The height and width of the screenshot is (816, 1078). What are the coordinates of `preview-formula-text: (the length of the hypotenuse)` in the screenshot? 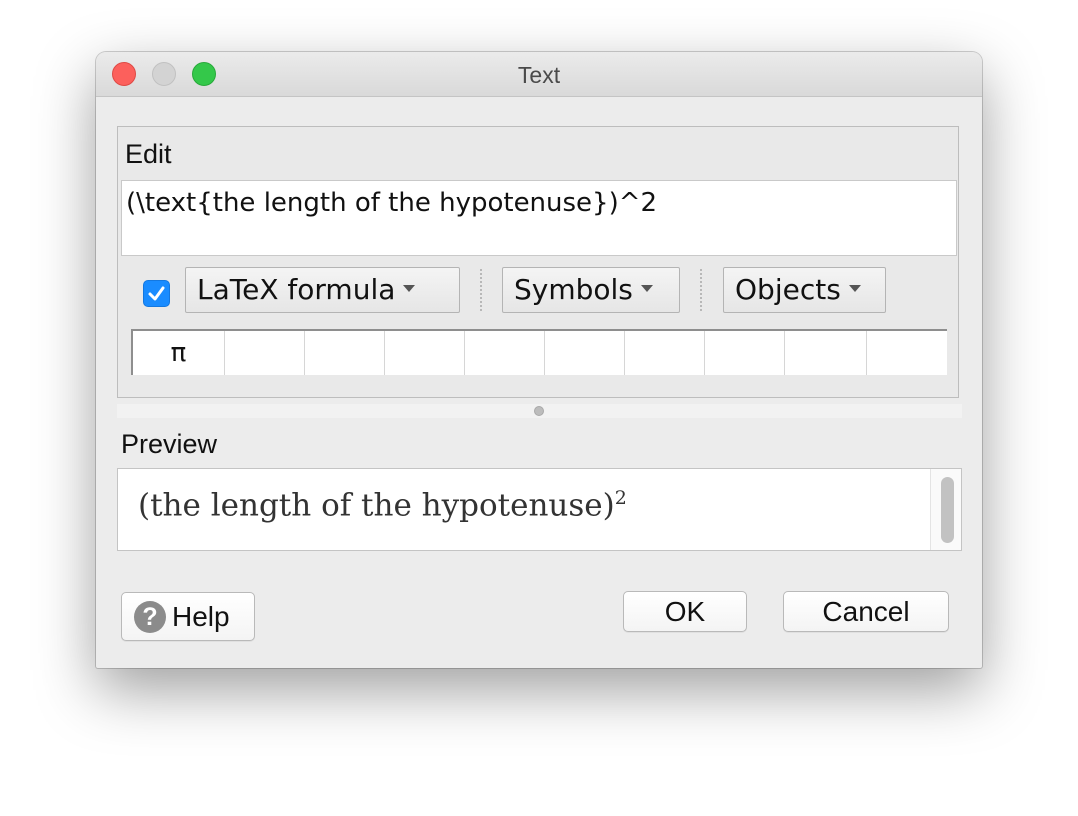 It's located at (376, 505).